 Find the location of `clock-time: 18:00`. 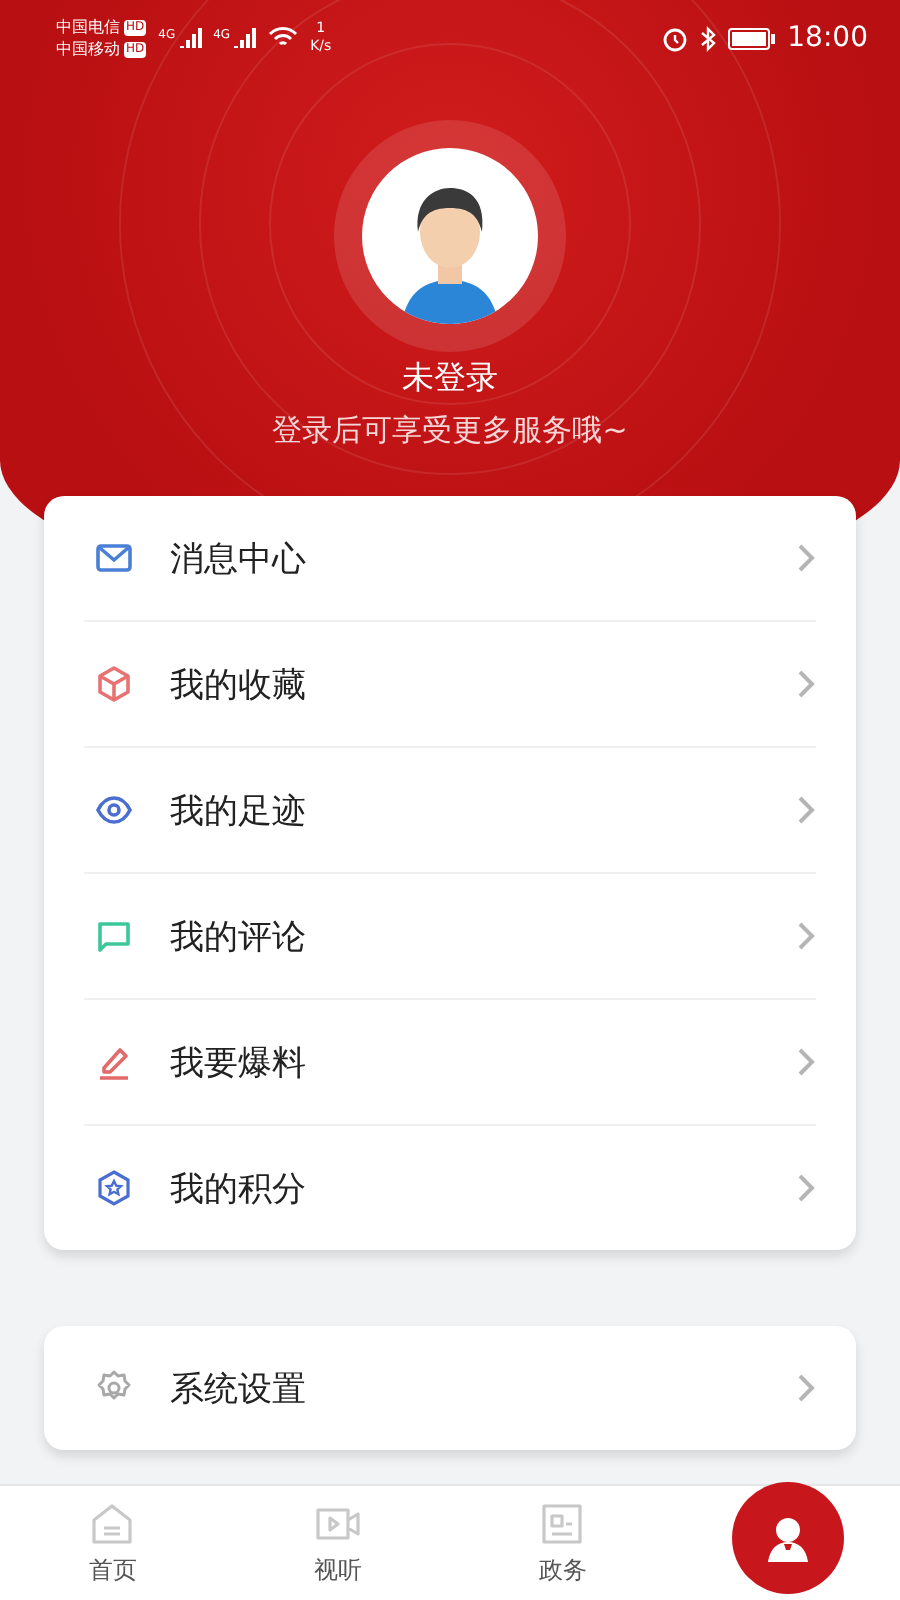

clock-time: 18:00 is located at coordinates (827, 38).